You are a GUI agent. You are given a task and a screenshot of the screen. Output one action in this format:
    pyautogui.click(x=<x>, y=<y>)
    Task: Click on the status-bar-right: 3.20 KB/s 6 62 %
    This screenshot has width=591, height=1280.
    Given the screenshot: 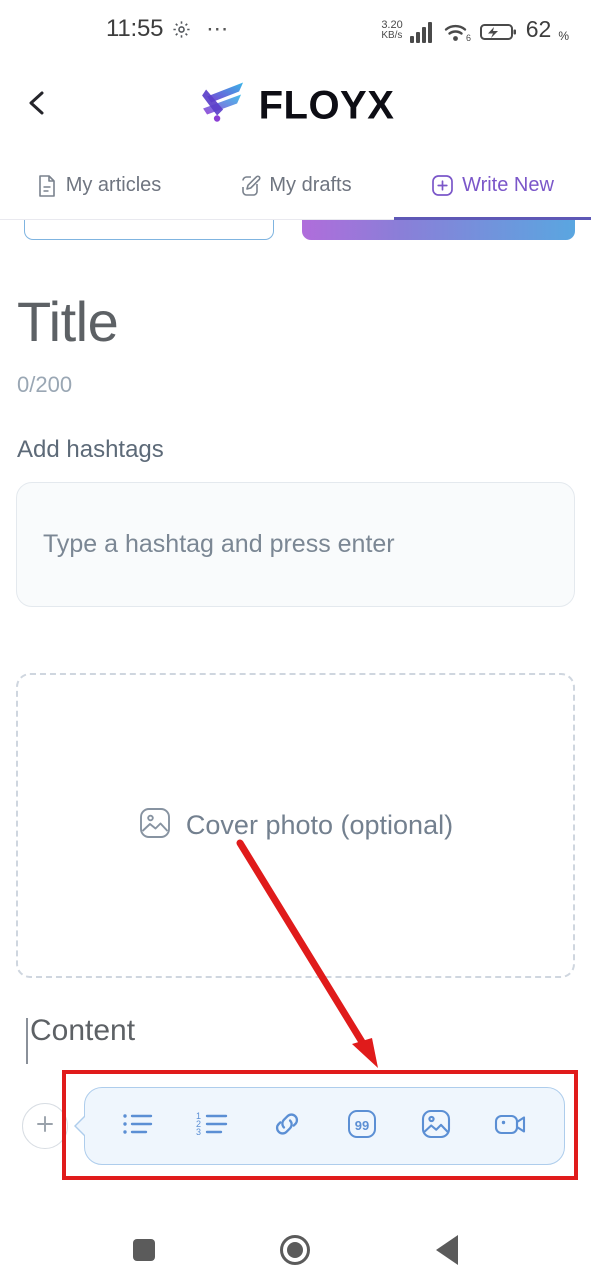 What is the action you would take?
    pyautogui.click(x=475, y=29)
    